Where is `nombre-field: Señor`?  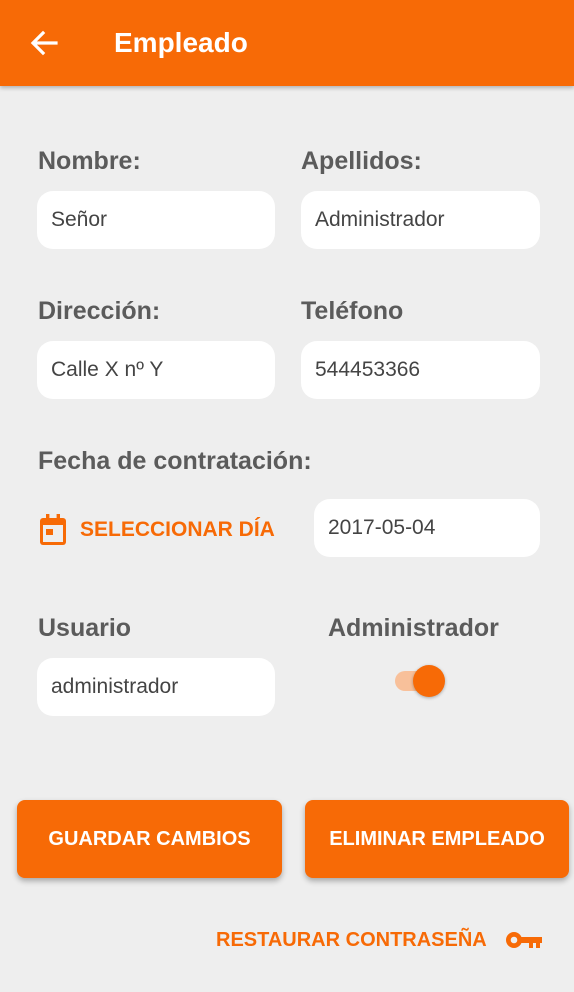
nombre-field: Señor is located at coordinates (156, 220).